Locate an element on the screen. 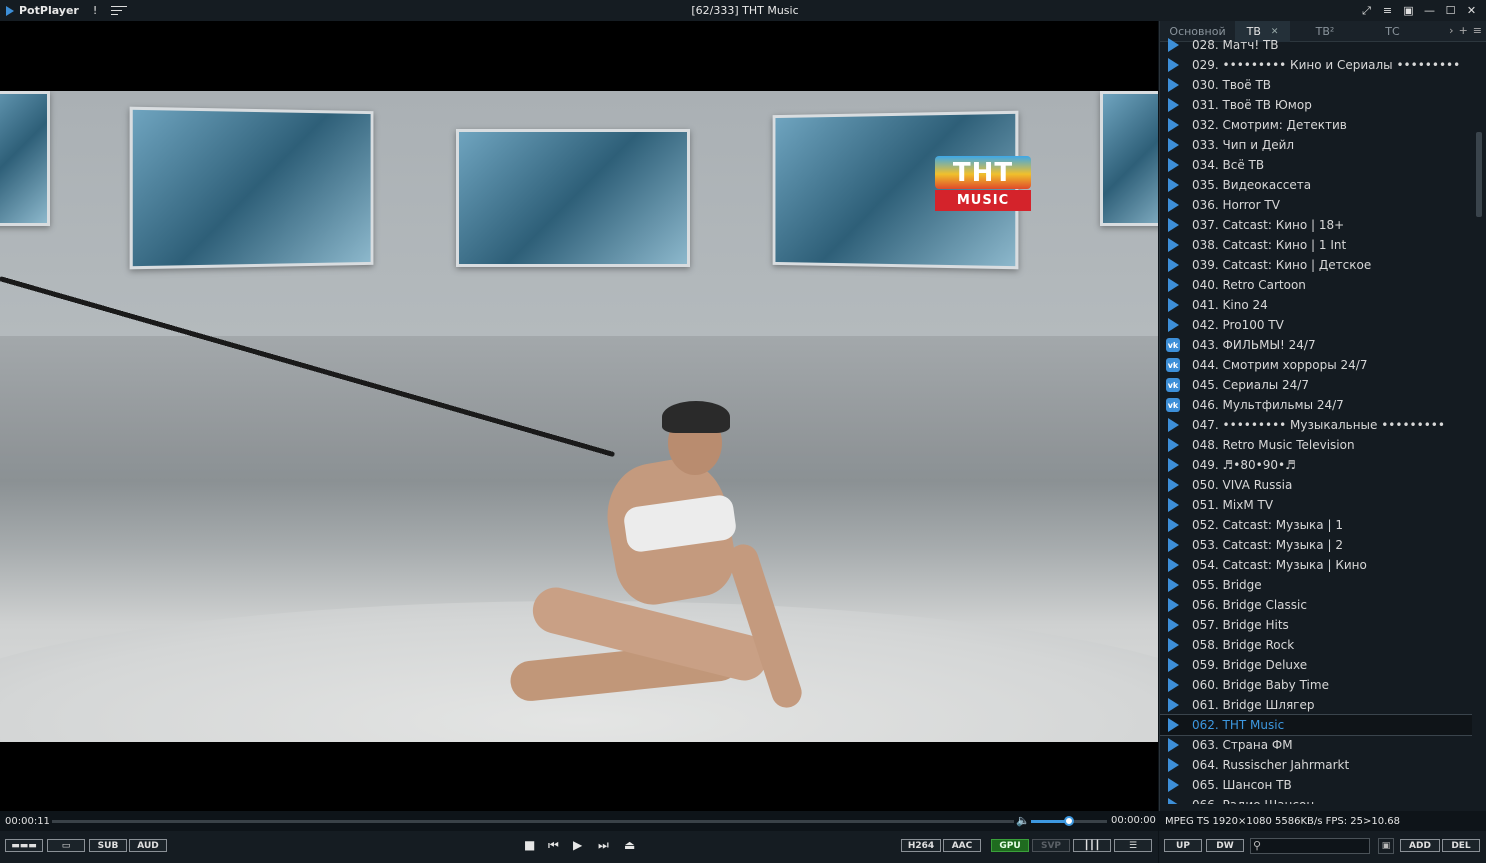 This screenshot has height=863, width=1486. search-icon: ⚲ is located at coordinates (1257, 845).